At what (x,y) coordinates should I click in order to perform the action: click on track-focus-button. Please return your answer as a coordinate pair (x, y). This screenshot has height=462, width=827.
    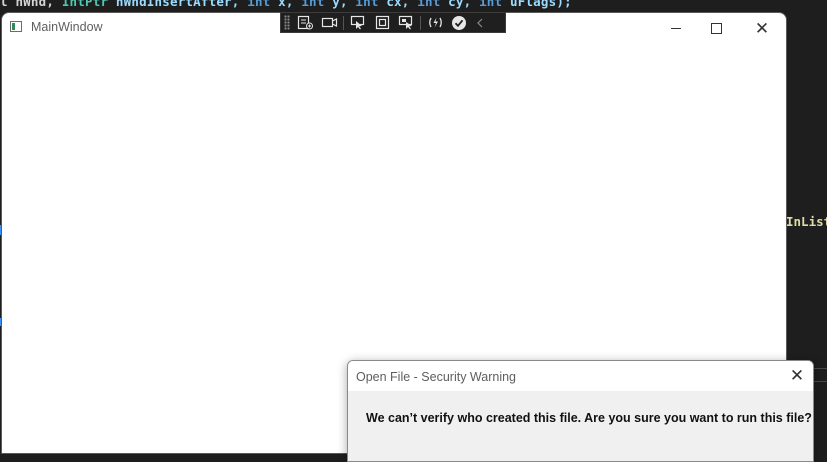
    Looking at the image, I should click on (406, 22).